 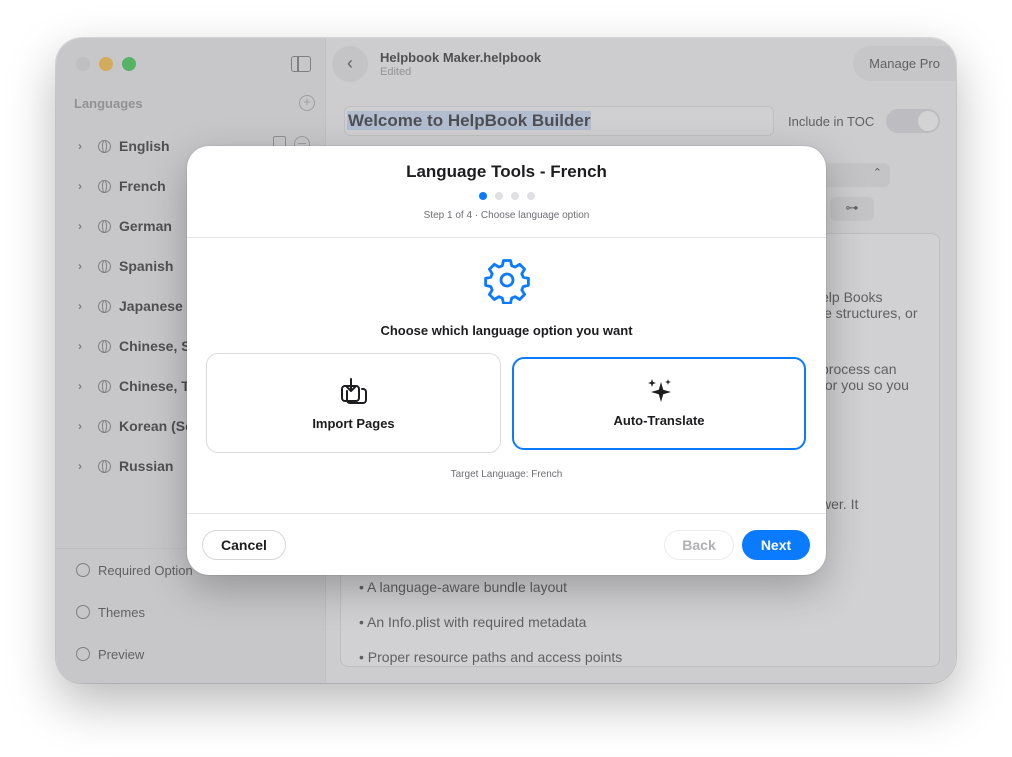 I want to click on step-caption: Step 1 of 4 · Choose language option, so click(x=506, y=215).